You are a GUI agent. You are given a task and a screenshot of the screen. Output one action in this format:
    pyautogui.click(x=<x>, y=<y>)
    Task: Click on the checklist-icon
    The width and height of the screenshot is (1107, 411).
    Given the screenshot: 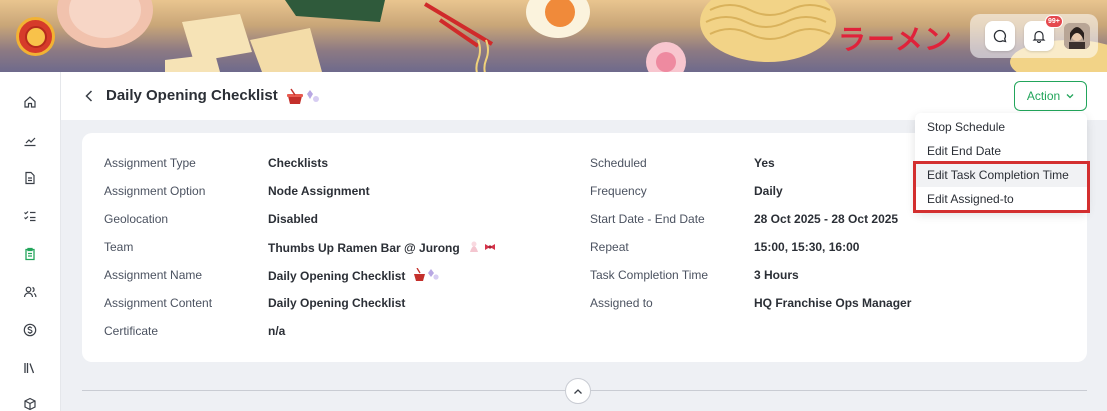 What is the action you would take?
    pyautogui.click(x=30, y=216)
    